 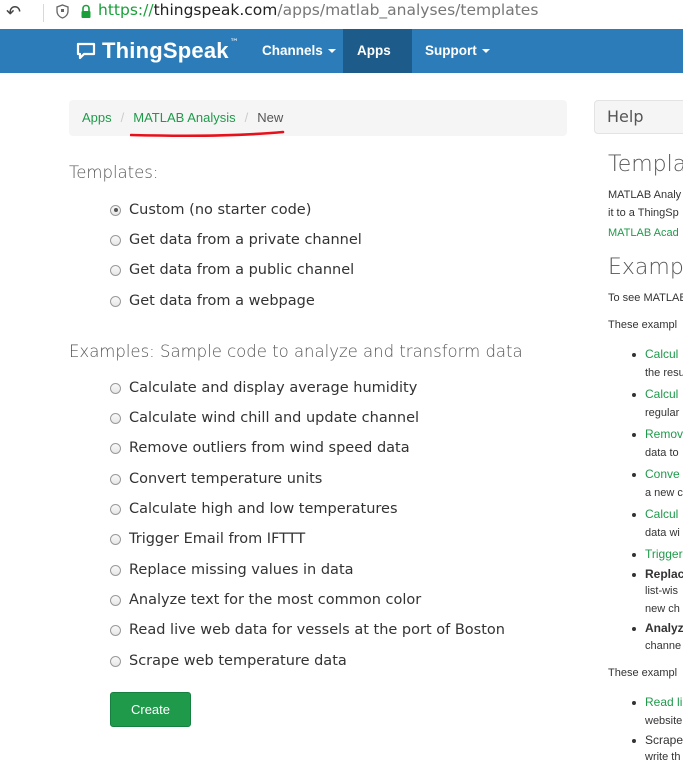 What do you see at coordinates (270, 117) in the screenshot?
I see `breadcrumb-current: New` at bounding box center [270, 117].